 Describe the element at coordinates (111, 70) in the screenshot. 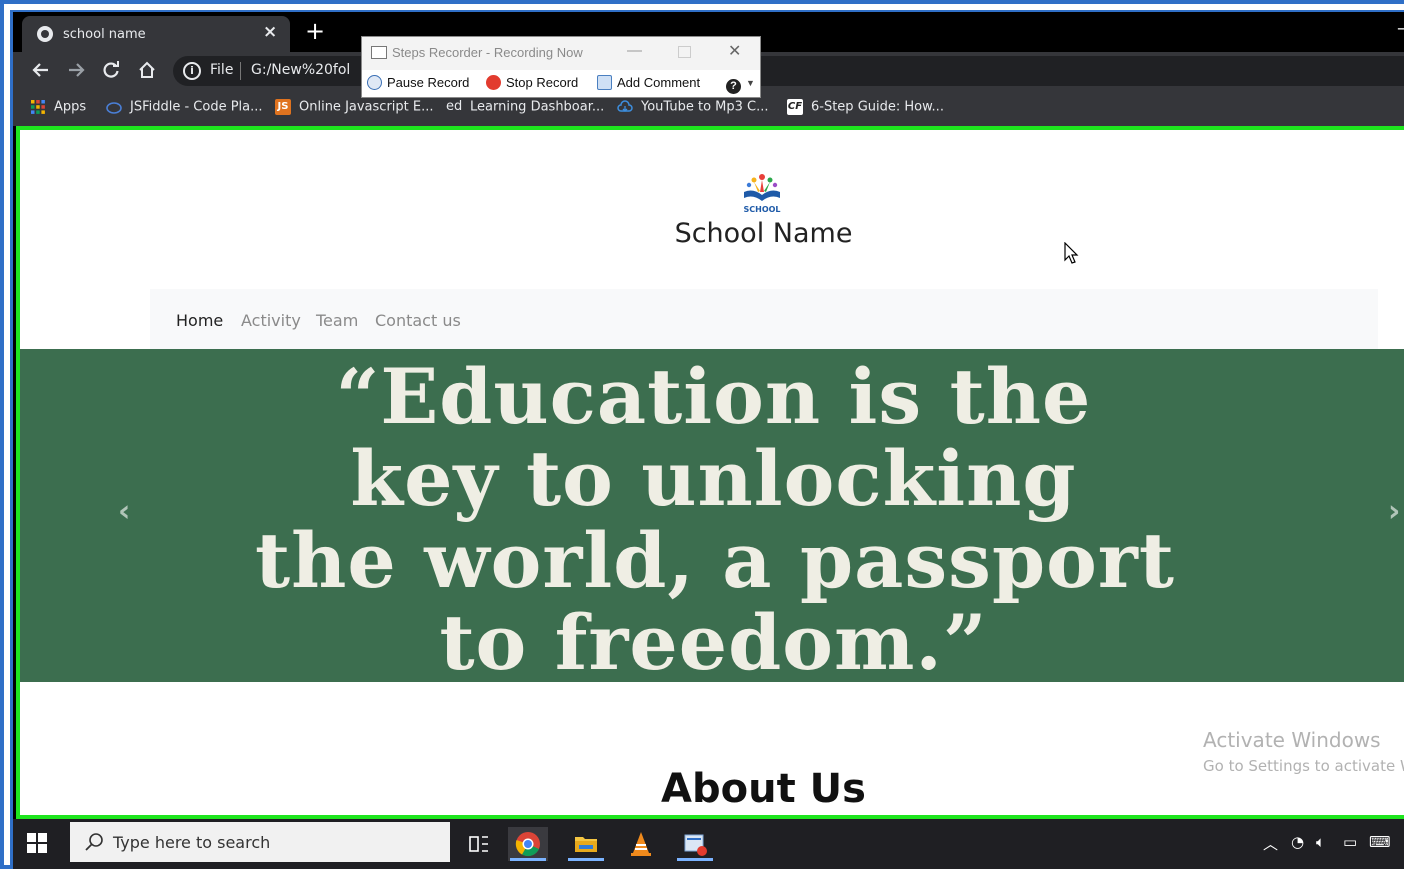

I see `reload-icon` at that location.